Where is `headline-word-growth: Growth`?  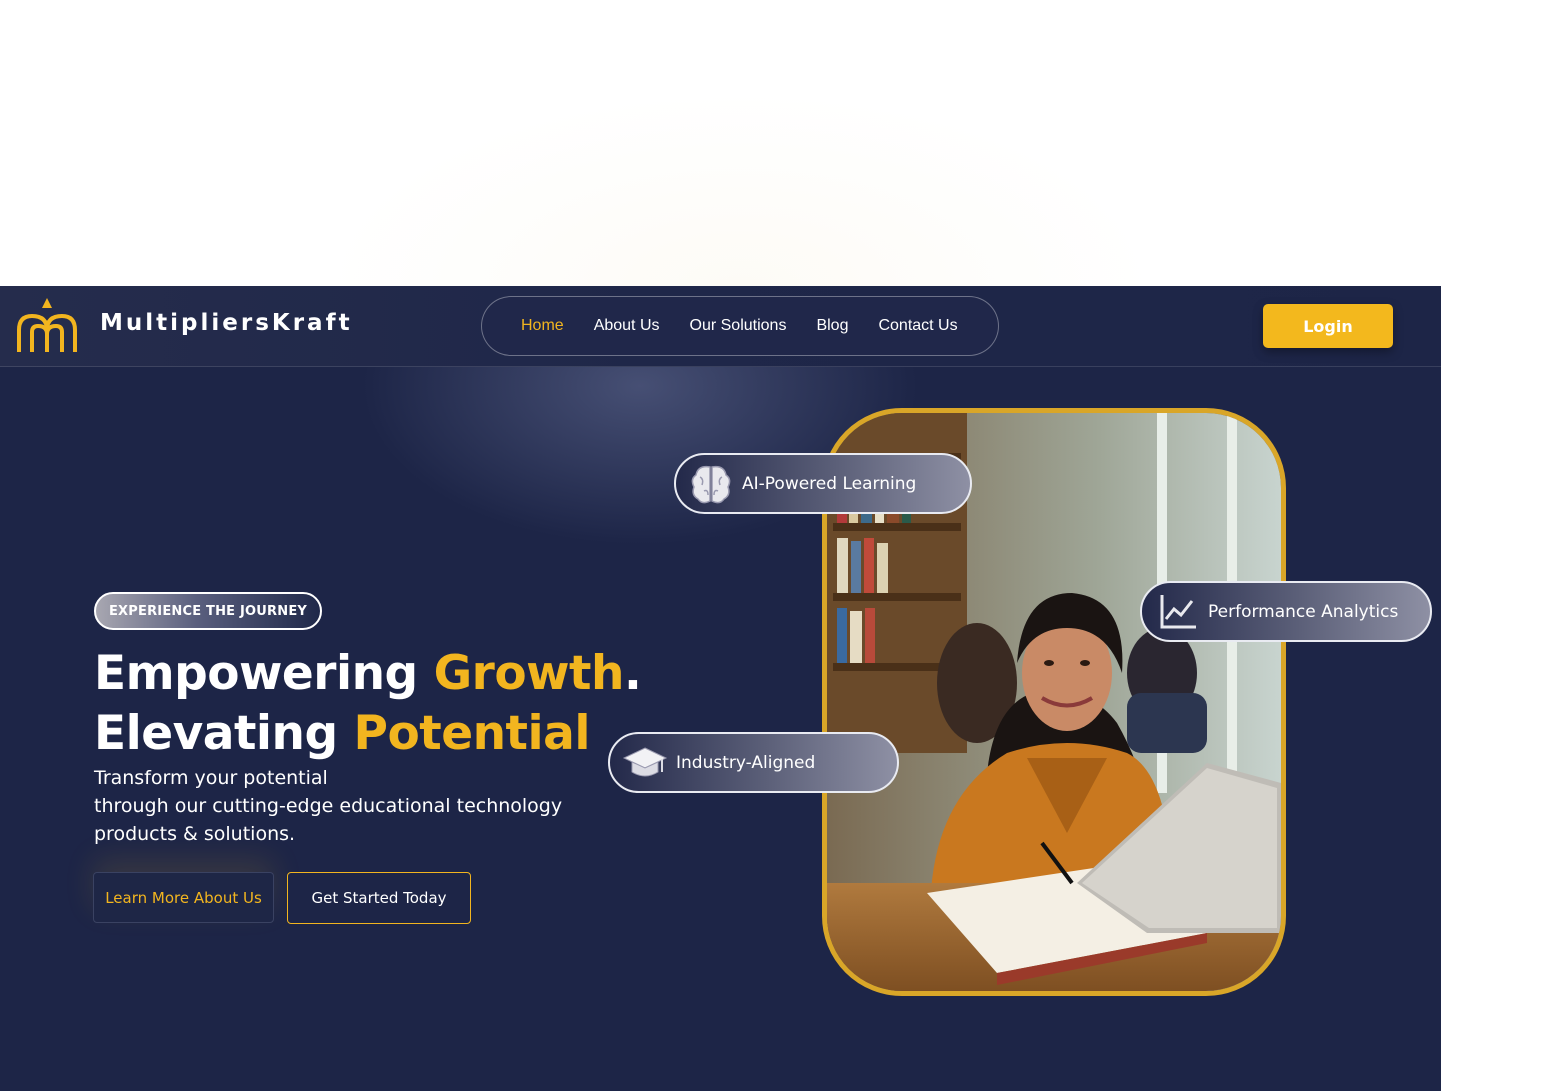 headline-word-growth: Growth is located at coordinates (529, 673).